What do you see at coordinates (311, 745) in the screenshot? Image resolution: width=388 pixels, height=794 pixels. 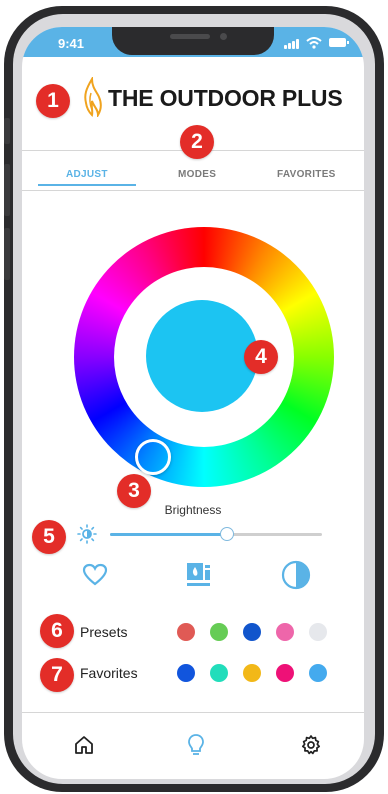 I see `gear-icon` at bounding box center [311, 745].